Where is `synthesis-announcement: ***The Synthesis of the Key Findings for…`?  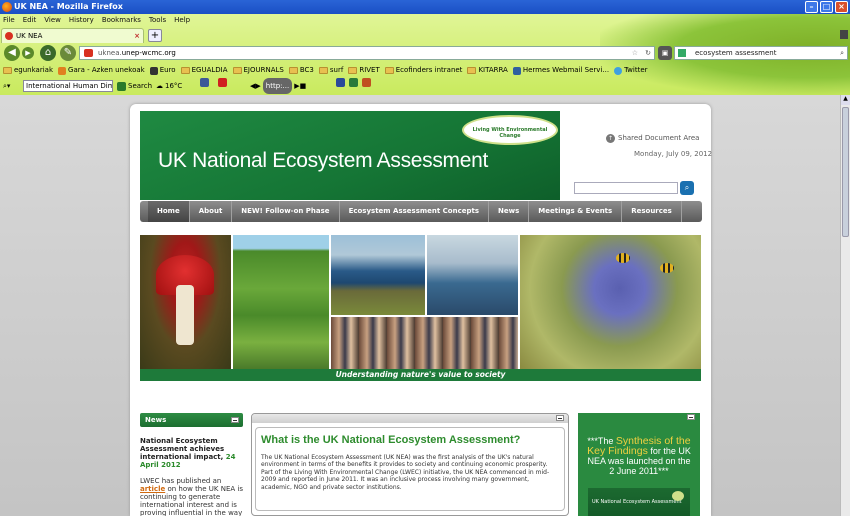 synthesis-announcement: ***The Synthesis of the Key Findings for… is located at coordinates (639, 456).